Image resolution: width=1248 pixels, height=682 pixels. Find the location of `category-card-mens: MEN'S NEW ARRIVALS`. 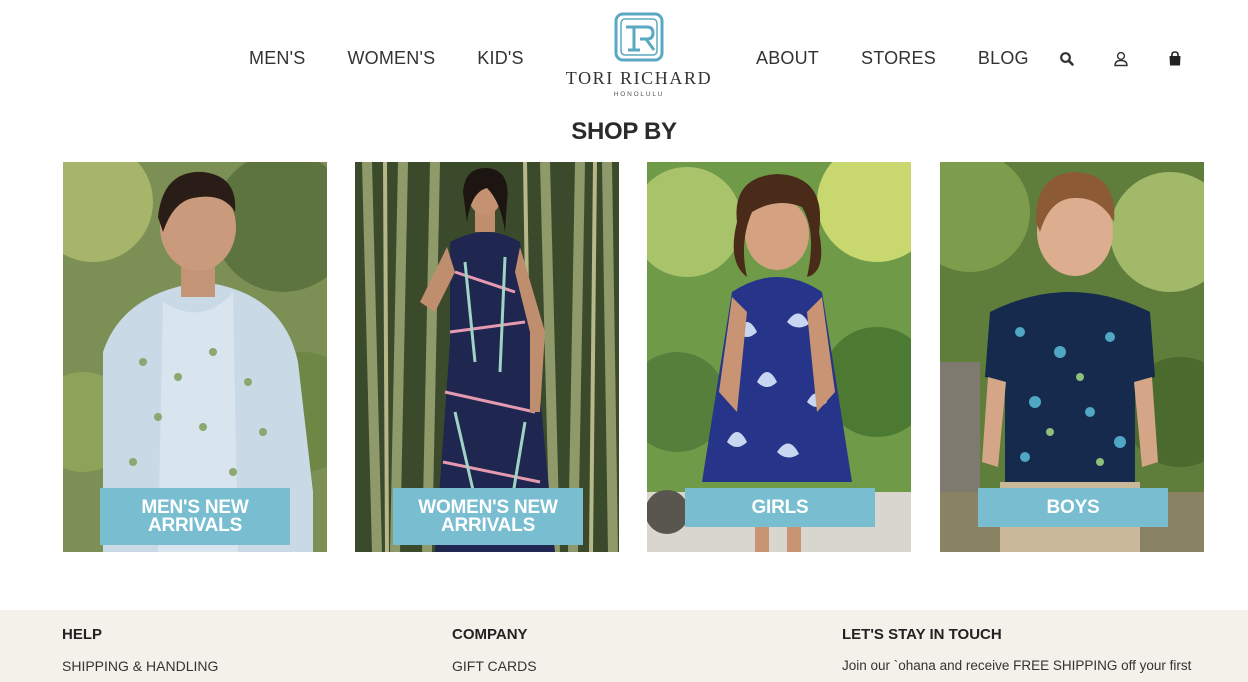

category-card-mens: MEN'S NEW ARRIVALS is located at coordinates (195, 357).